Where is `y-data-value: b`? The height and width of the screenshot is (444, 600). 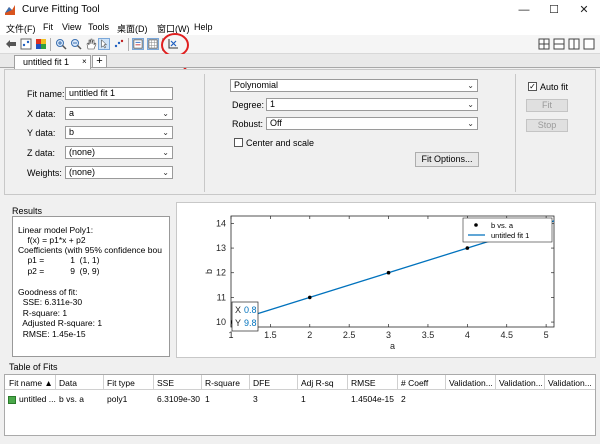
y-data-value: b is located at coordinates (72, 132).